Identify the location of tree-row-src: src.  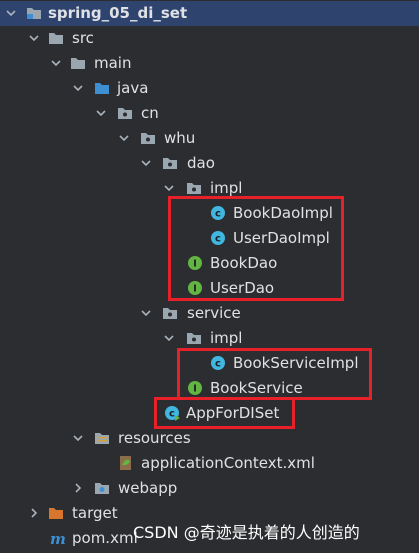
(209, 38).